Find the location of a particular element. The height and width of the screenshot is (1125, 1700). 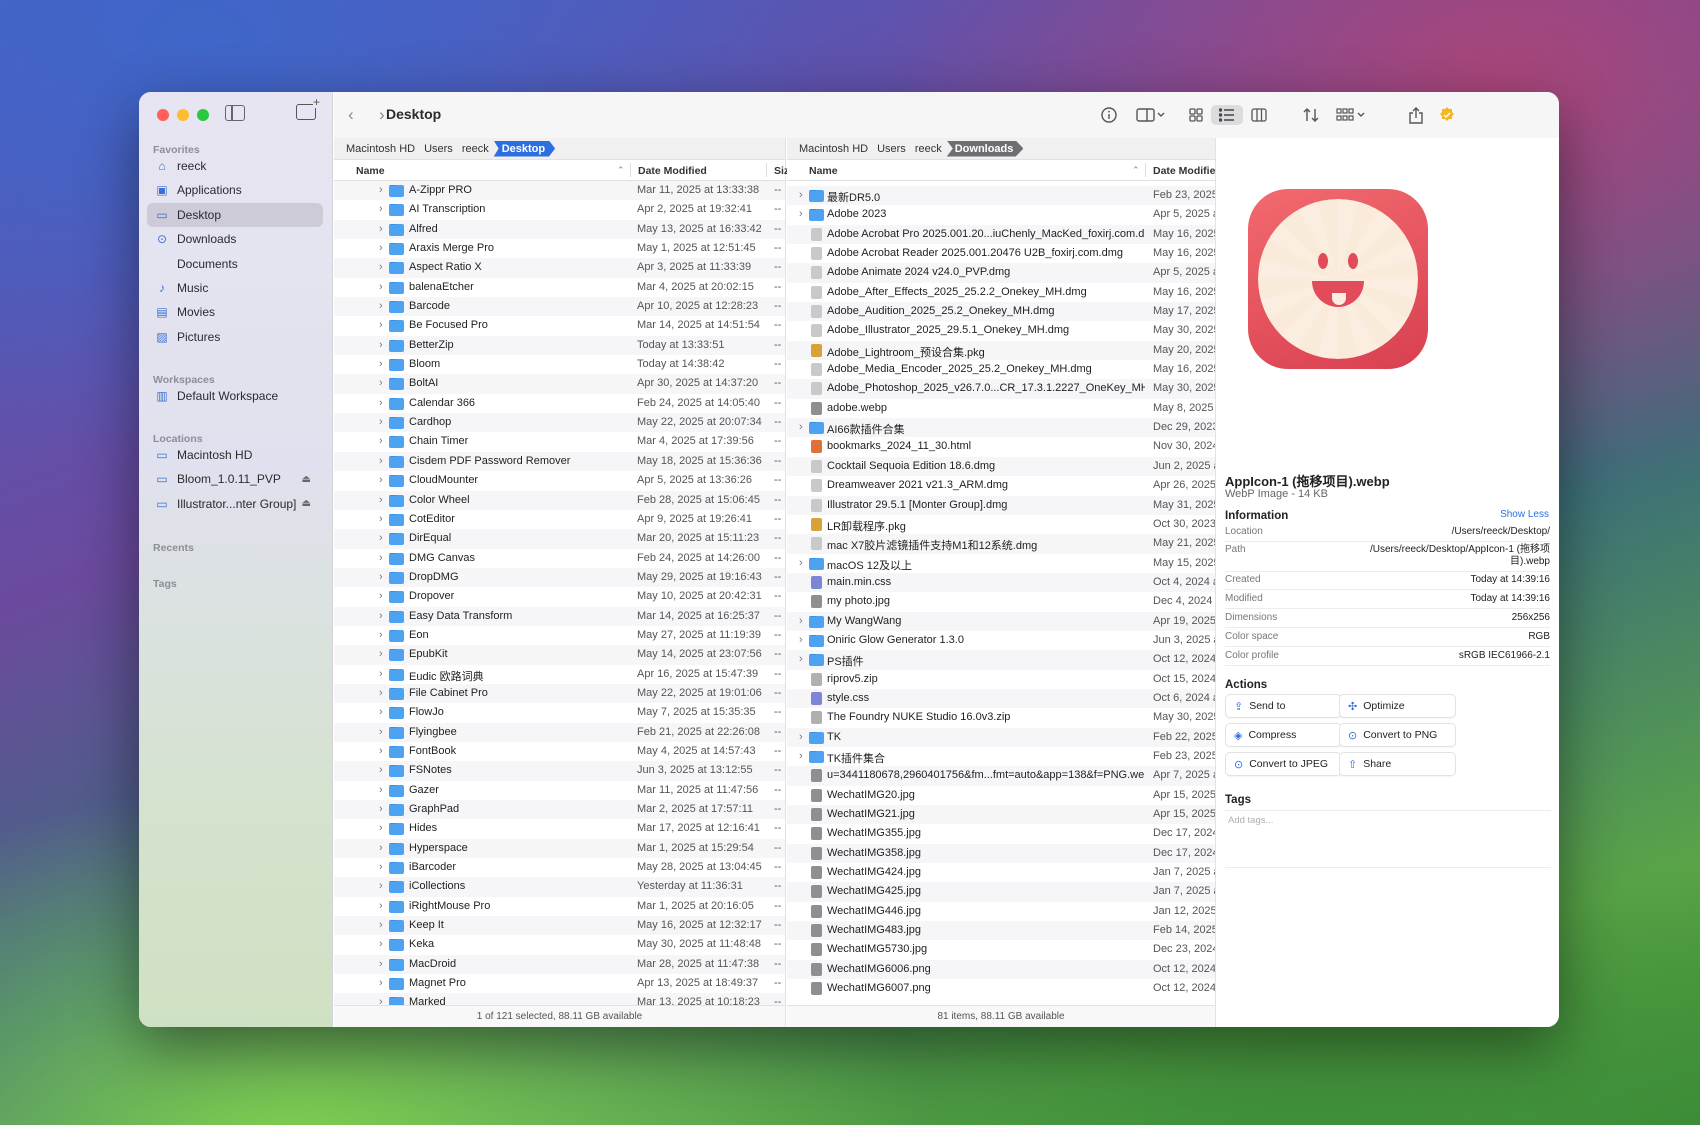

breadcrumb-item: Users is located at coordinates (891, 149).